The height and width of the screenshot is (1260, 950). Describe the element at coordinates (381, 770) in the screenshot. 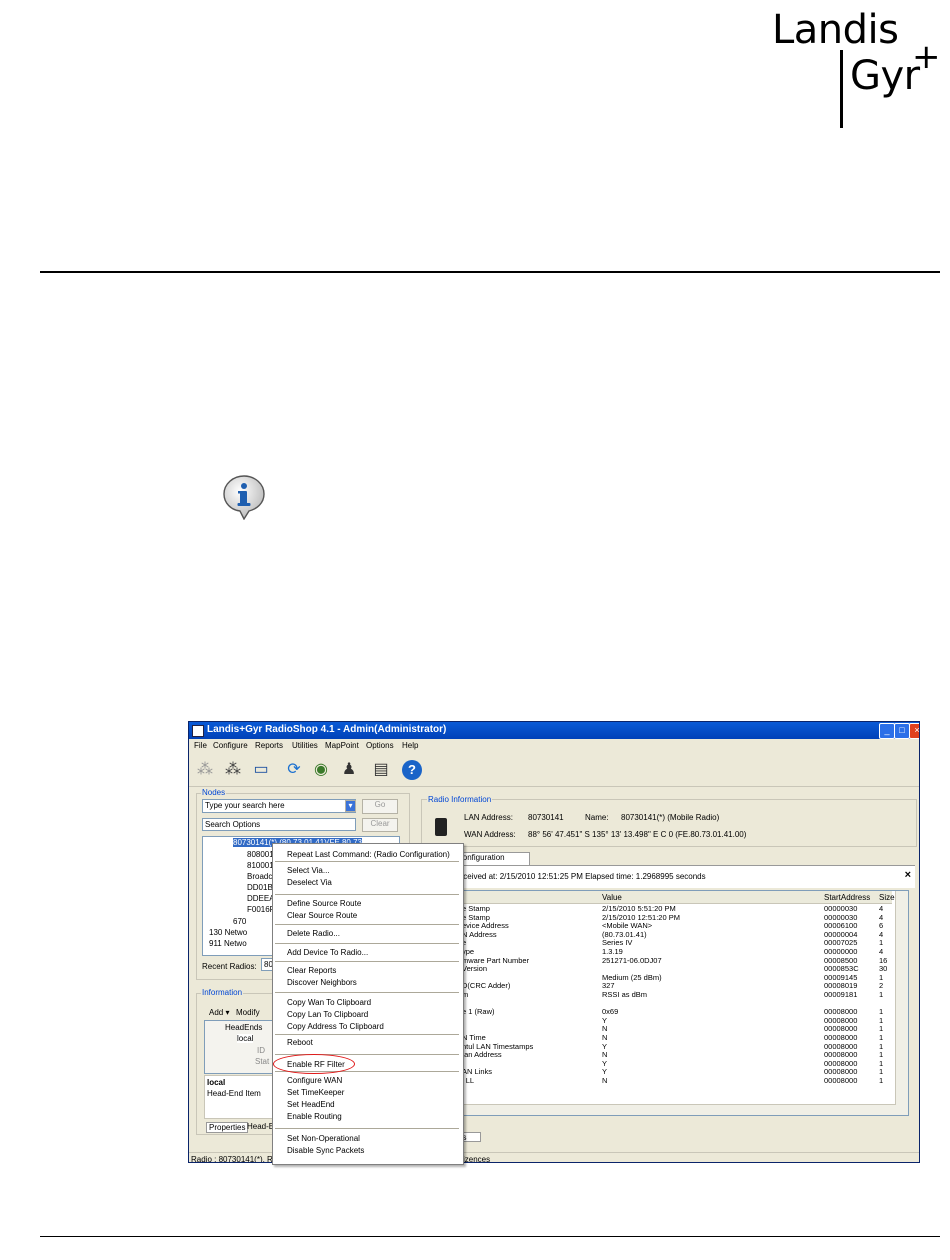

I see `report-icon: ▤` at that location.